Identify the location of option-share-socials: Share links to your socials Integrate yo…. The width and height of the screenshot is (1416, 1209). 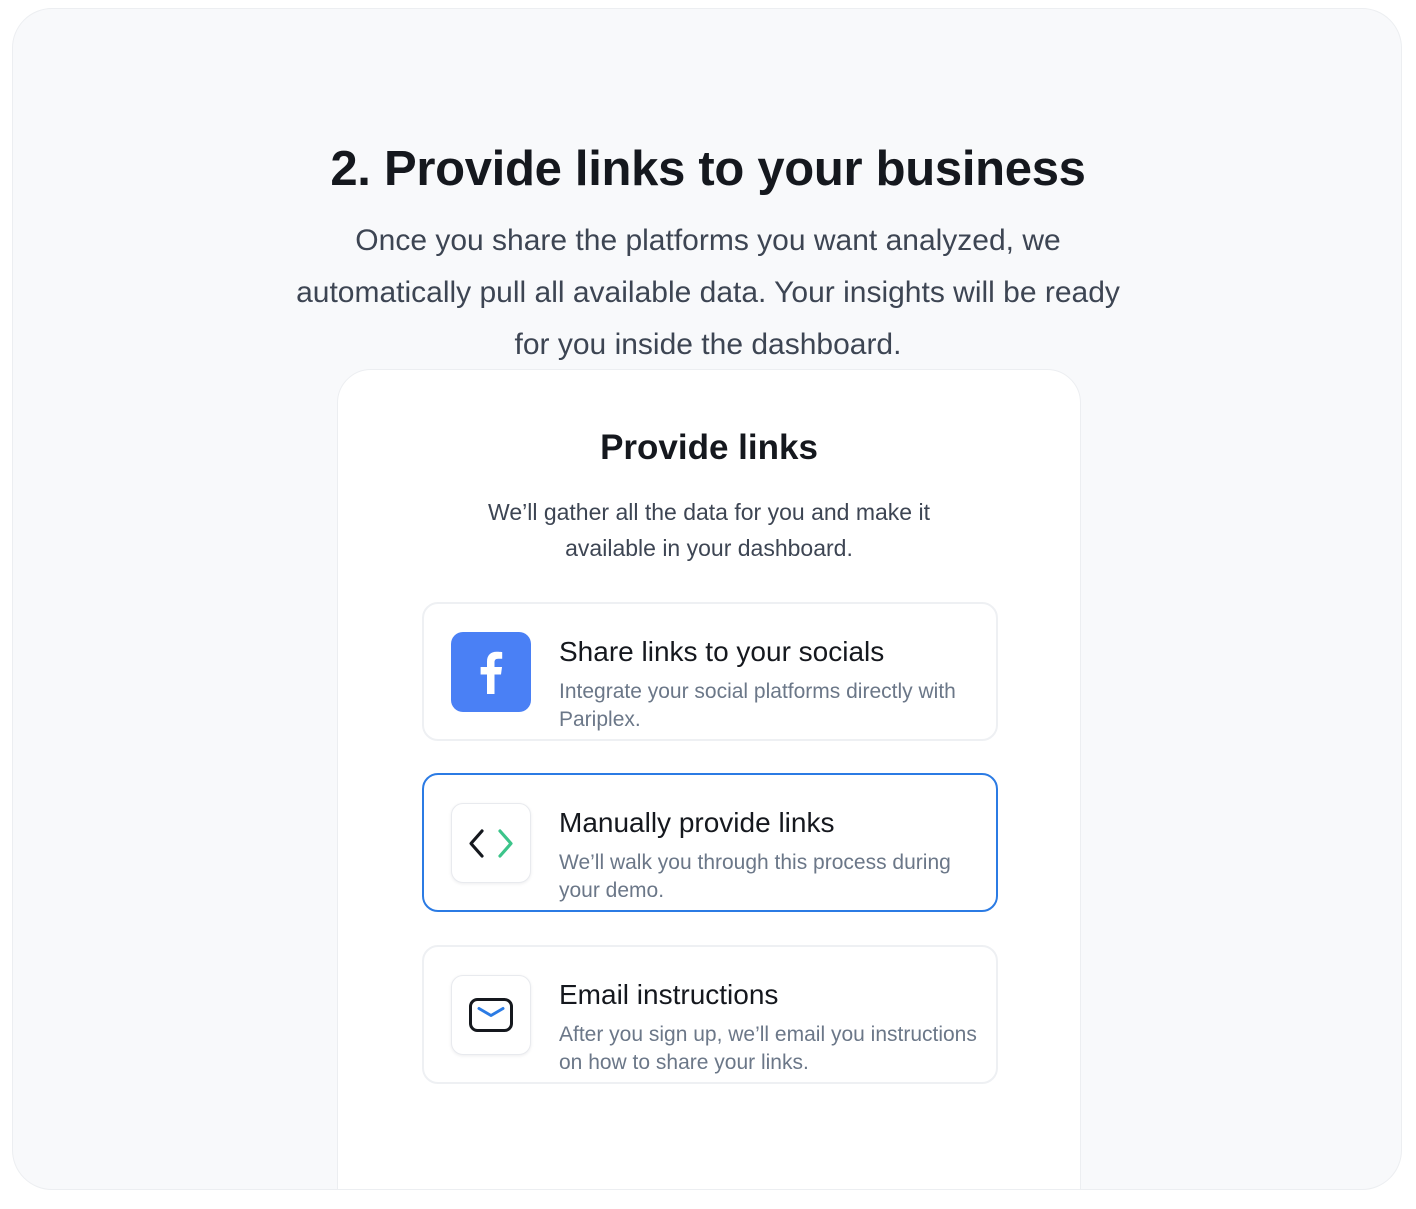
(710, 671).